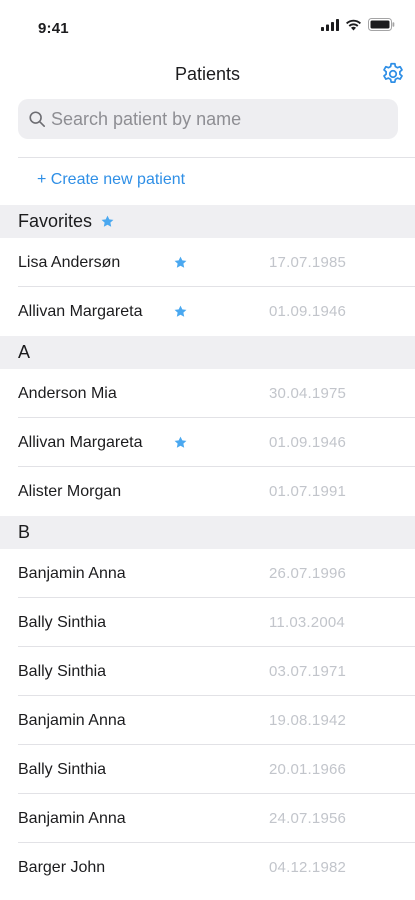  What do you see at coordinates (308, 818) in the screenshot?
I see `patient-birthdate: 24.07.1956` at bounding box center [308, 818].